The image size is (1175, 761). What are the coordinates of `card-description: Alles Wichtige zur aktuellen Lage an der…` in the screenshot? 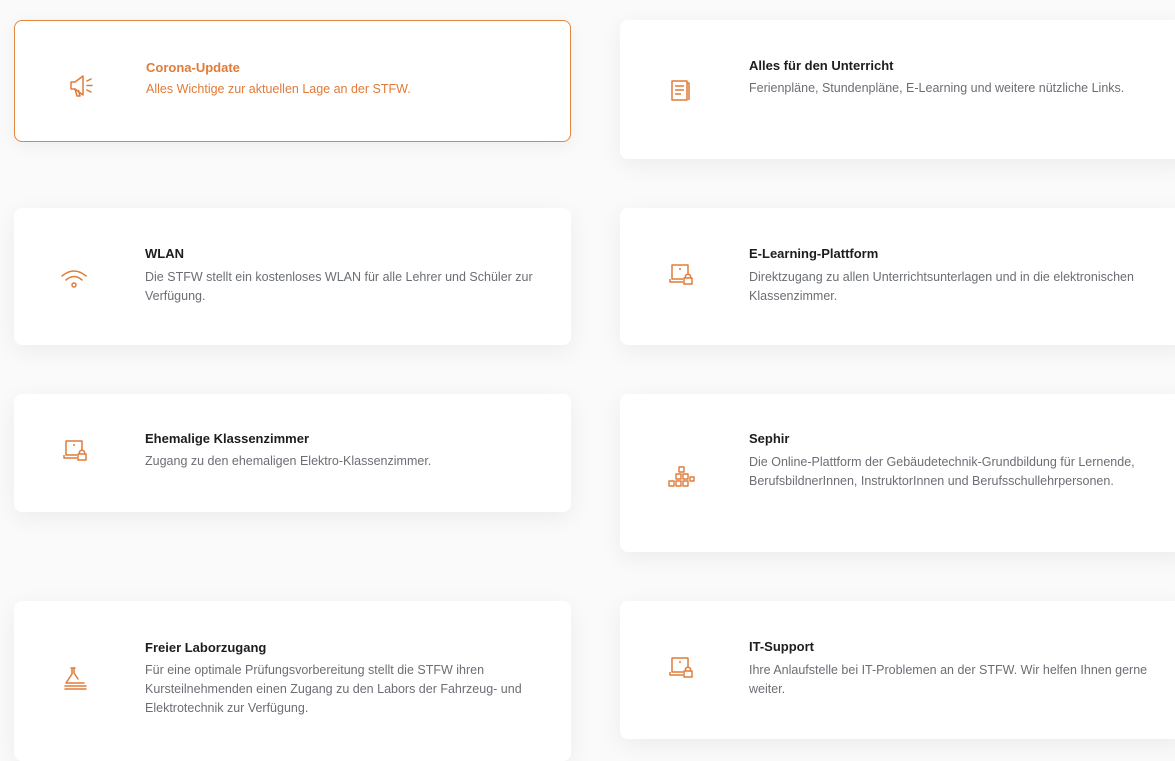 It's located at (278, 89).